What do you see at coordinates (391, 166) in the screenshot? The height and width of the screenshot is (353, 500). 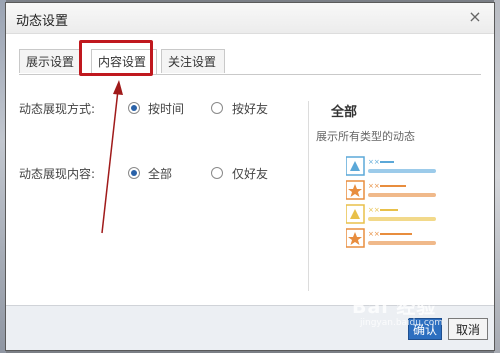 I see `feed-item-blue: ××` at bounding box center [391, 166].